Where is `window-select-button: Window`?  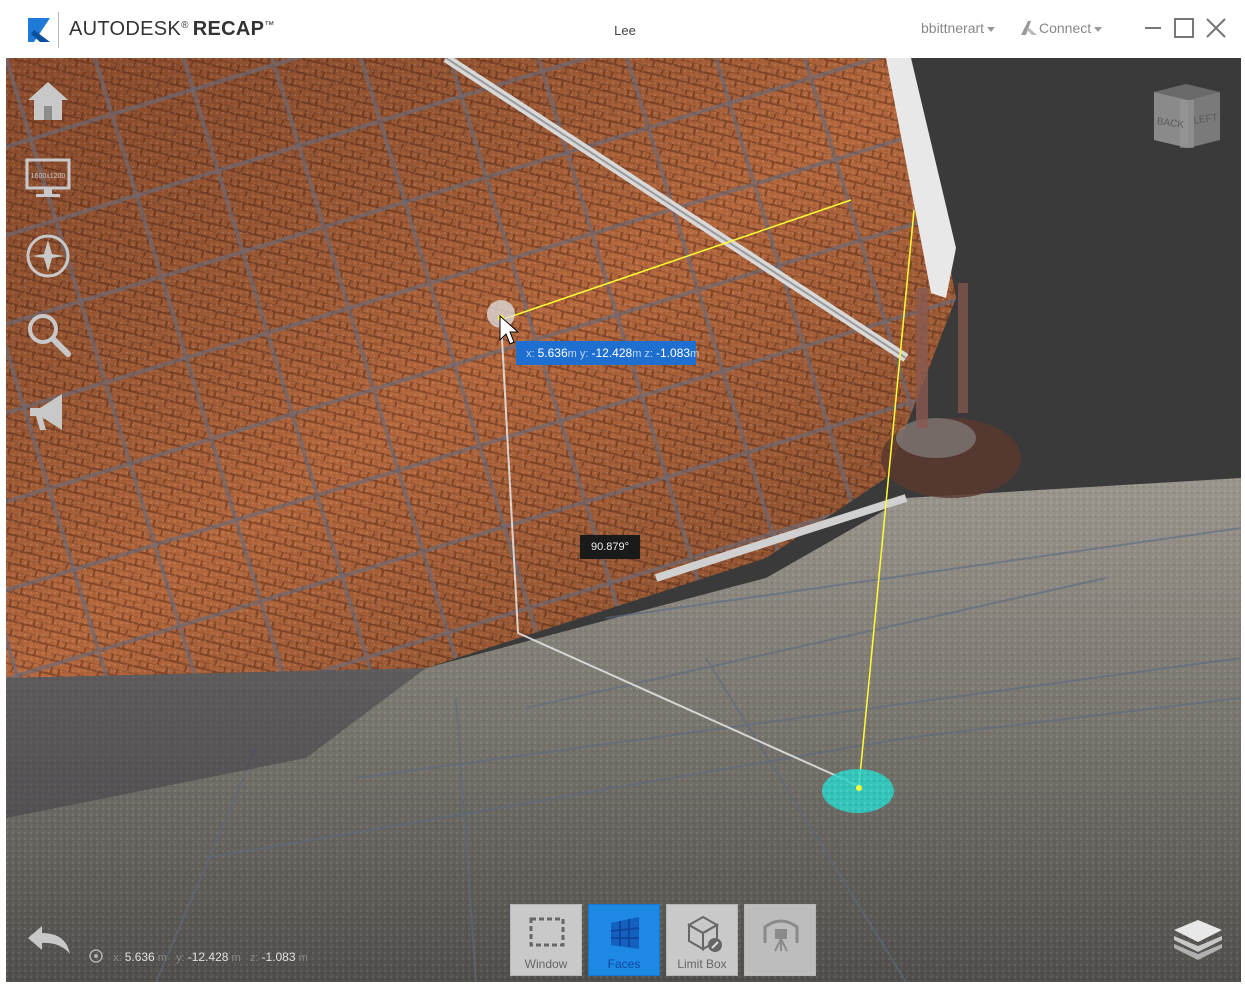 window-select-button: Window is located at coordinates (546, 940).